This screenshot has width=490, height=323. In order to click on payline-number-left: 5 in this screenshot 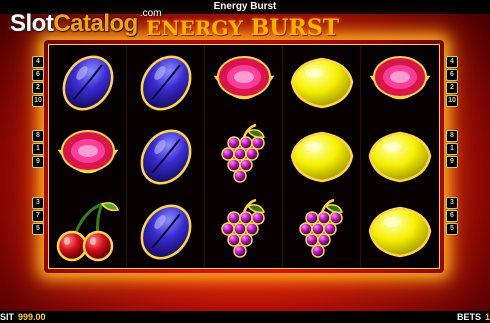, I will do `click(38, 229)`.